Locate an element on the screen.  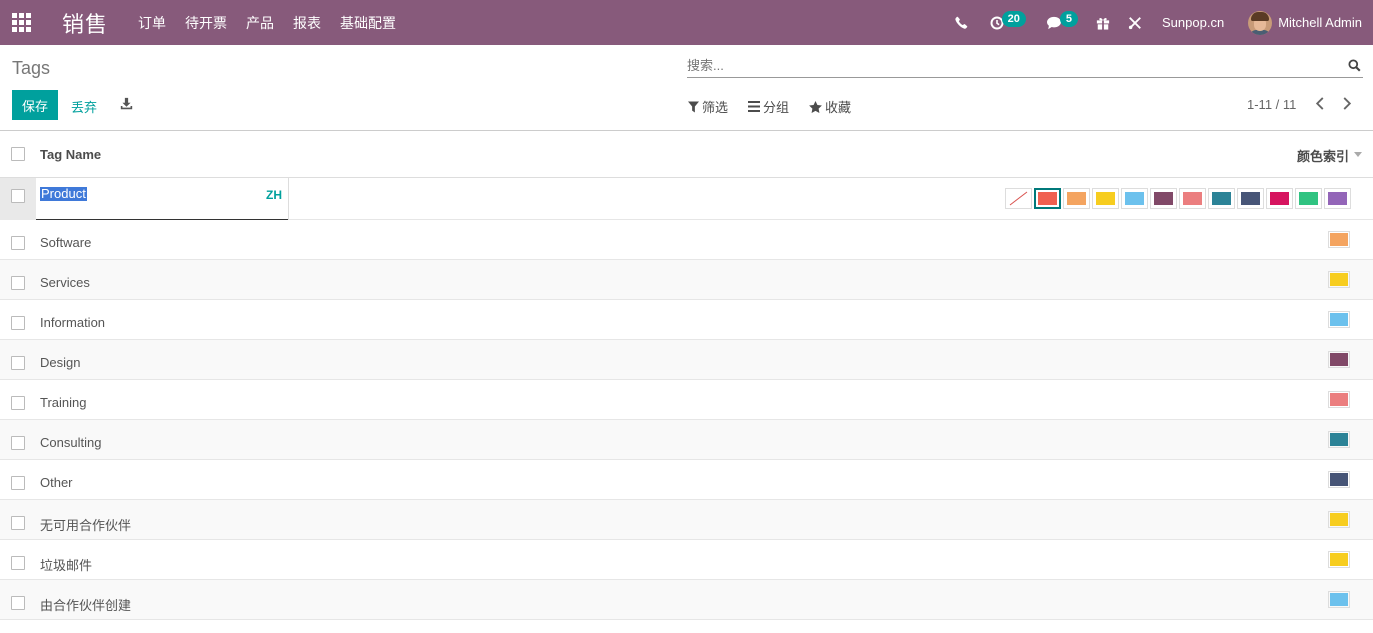
table-row: 垃圾邮件 is located at coordinates (686, 560).